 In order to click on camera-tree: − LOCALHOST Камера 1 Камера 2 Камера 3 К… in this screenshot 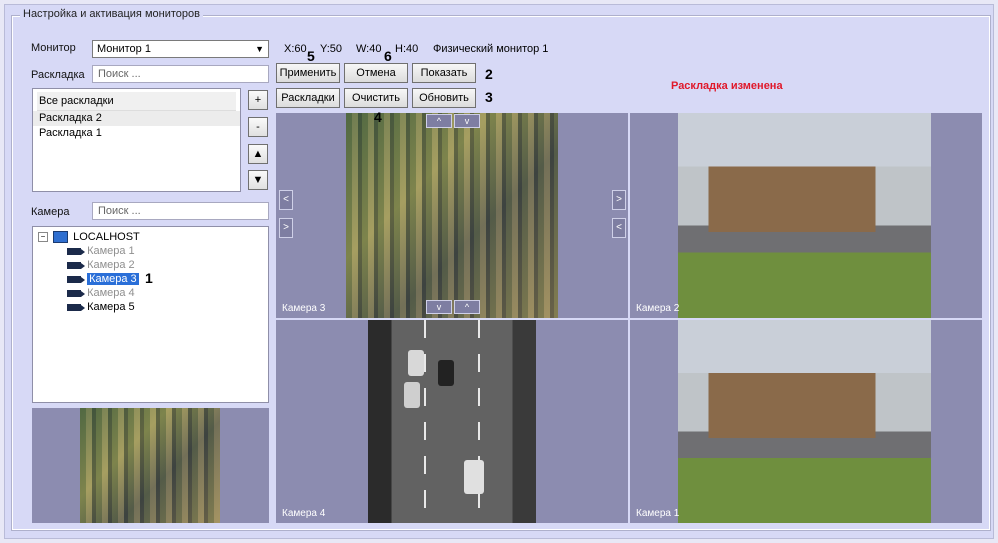, I will do `click(150, 314)`.